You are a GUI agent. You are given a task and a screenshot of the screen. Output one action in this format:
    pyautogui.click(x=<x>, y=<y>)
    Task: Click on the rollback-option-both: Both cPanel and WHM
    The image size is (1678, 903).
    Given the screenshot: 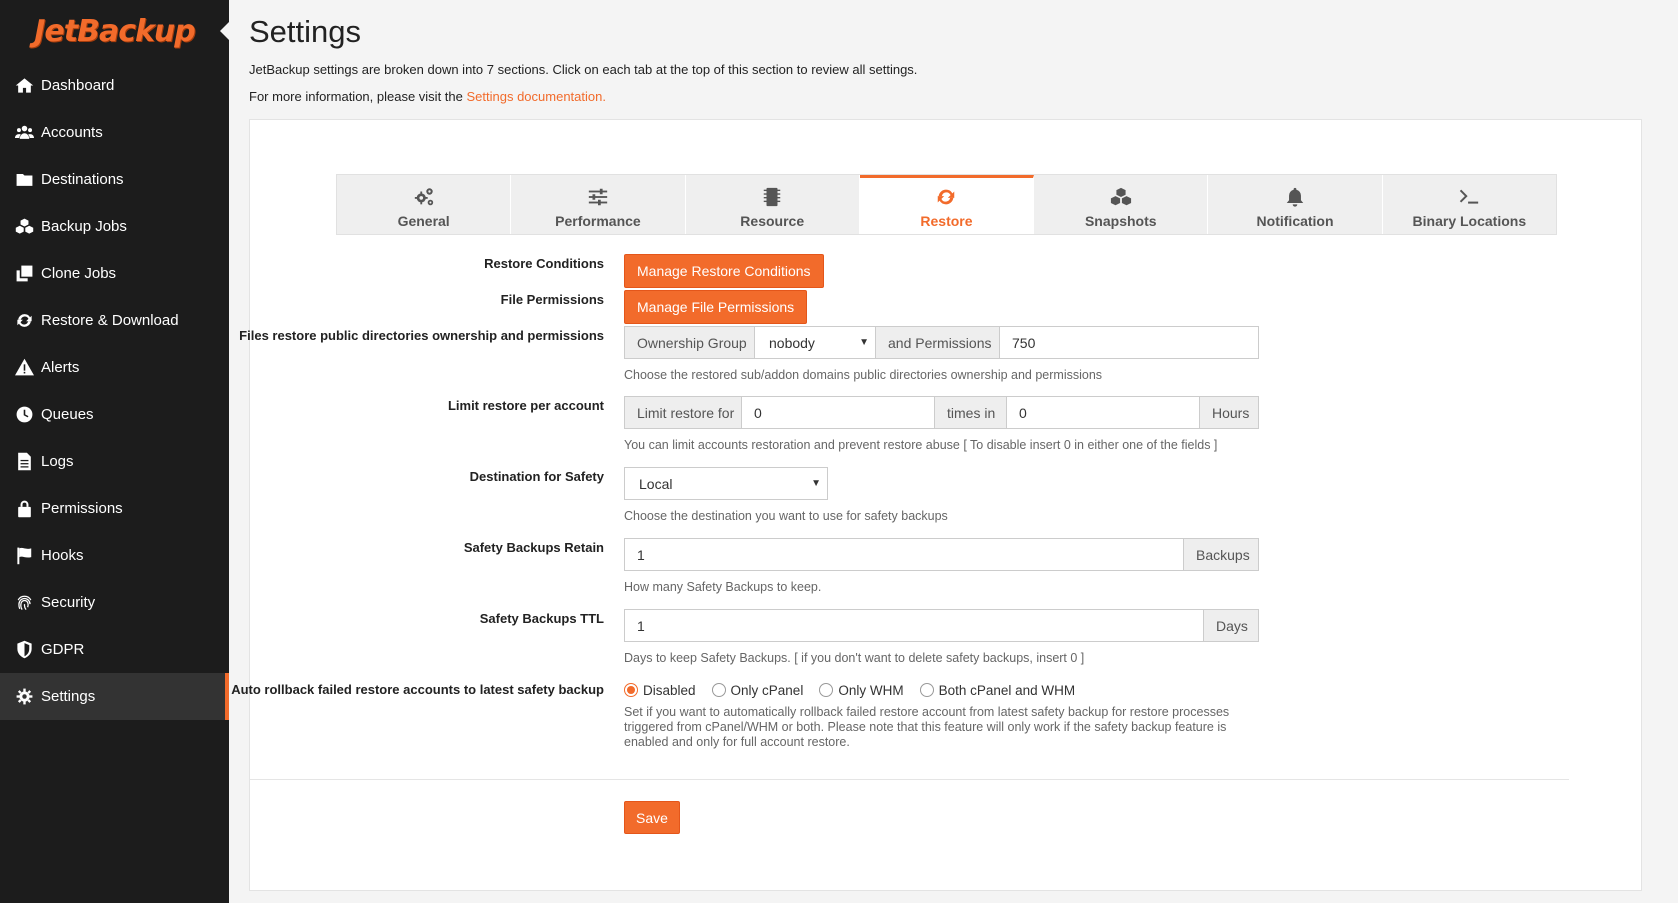 What is the action you would take?
    pyautogui.click(x=997, y=690)
    